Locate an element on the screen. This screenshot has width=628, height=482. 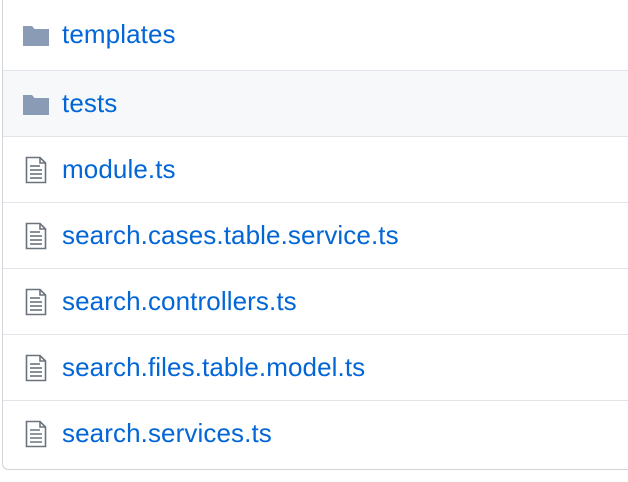
list-item-search-cases-table-service-ts: search.cases.table.service.ts is located at coordinates (315, 235).